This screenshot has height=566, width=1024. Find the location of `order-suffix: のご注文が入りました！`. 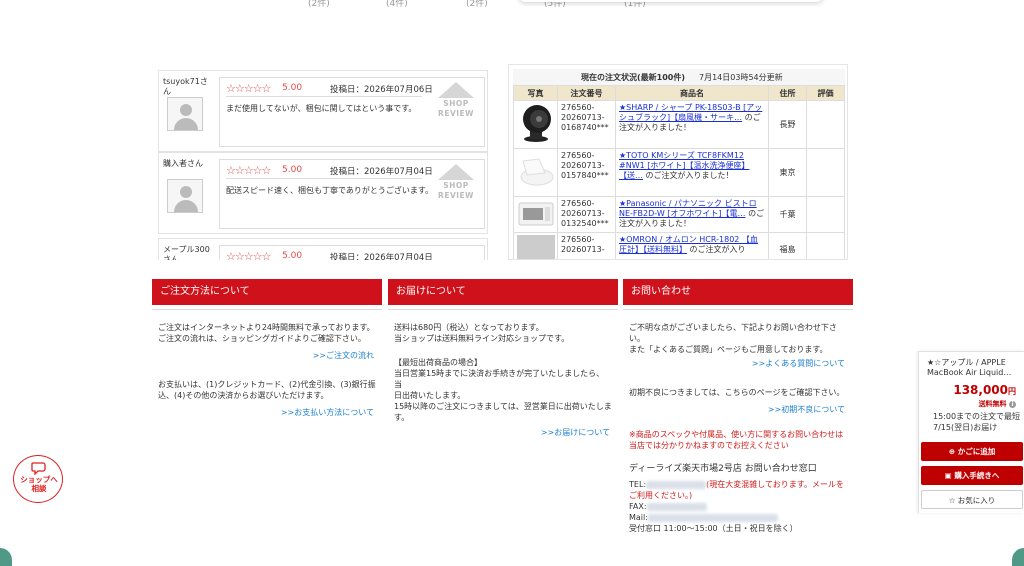

order-suffix: のご注文が入りました！ is located at coordinates (689, 175).